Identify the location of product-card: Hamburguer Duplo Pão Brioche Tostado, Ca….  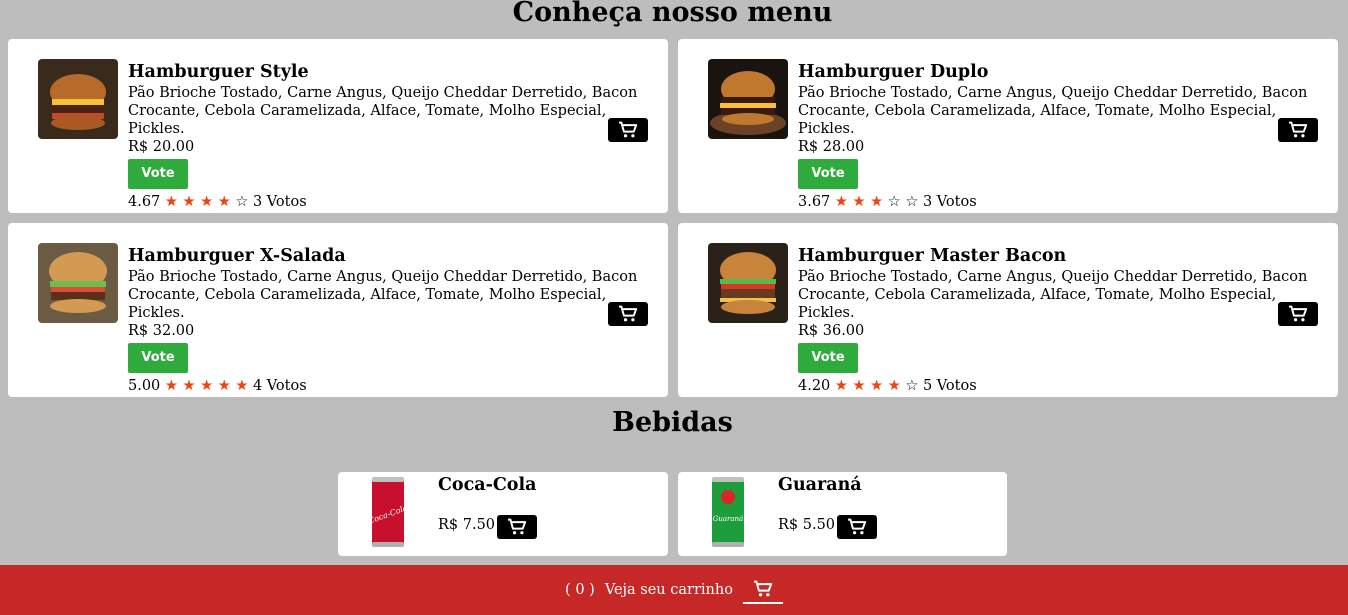
(1008, 126).